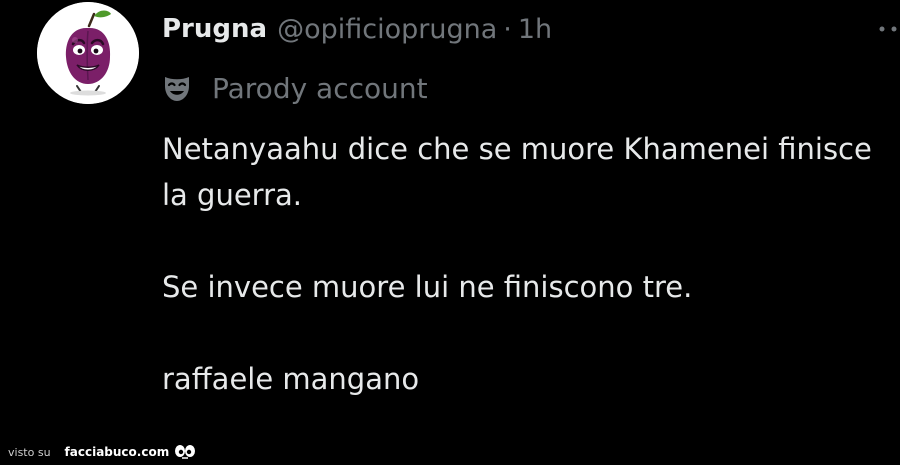 This screenshot has height=465, width=900. I want to click on tweet-paragraph: Se invece muore lui ne finiscono tre., so click(427, 287).